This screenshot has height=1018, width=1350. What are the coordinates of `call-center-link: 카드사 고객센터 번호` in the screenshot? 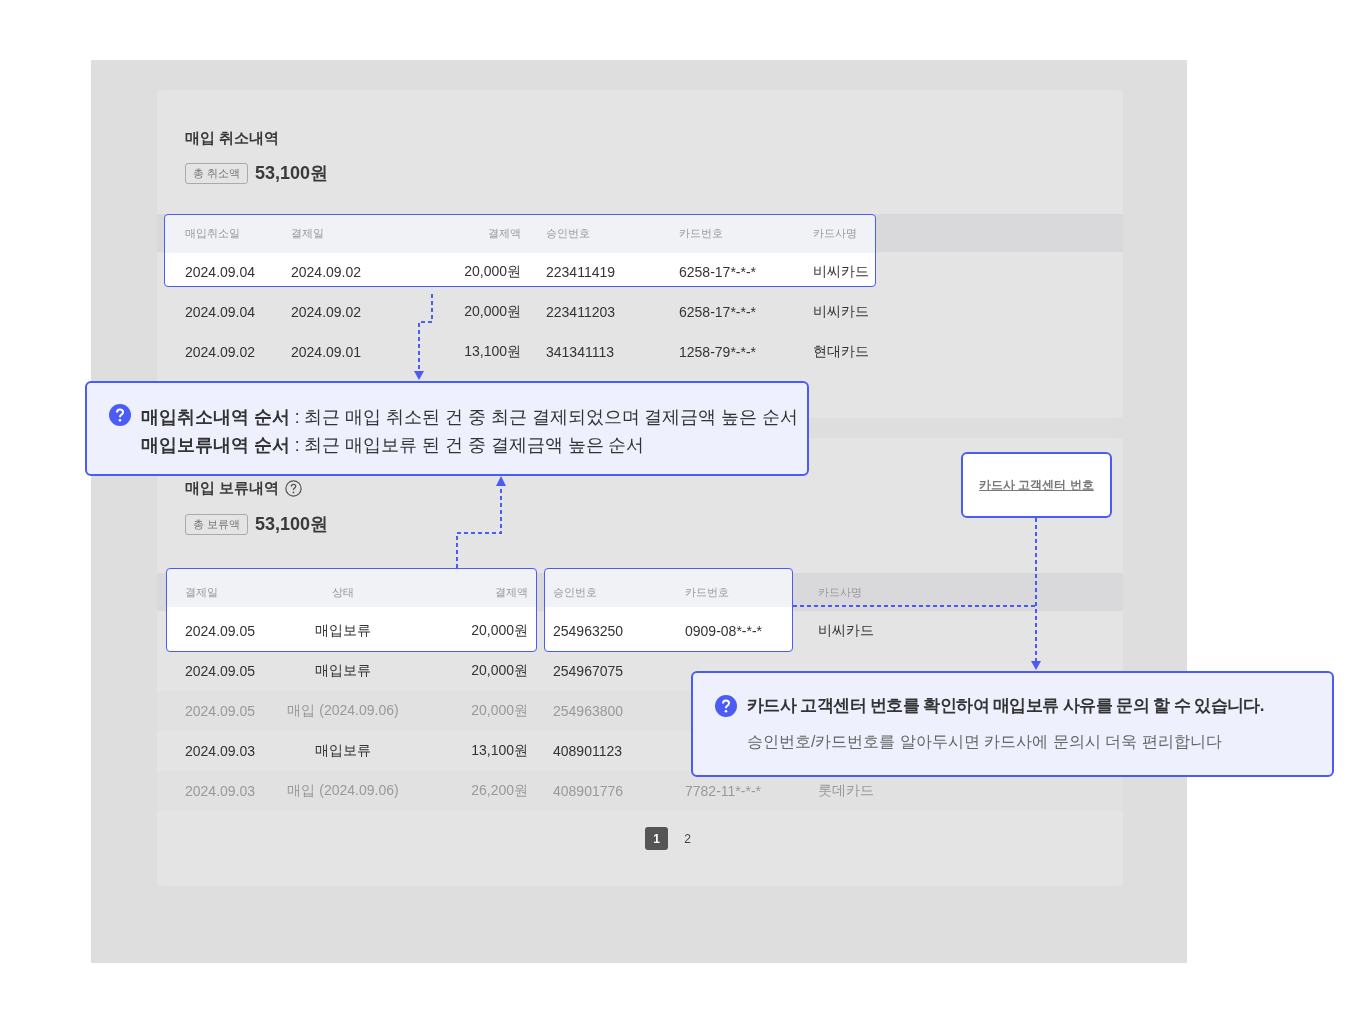 It's located at (1036, 485).